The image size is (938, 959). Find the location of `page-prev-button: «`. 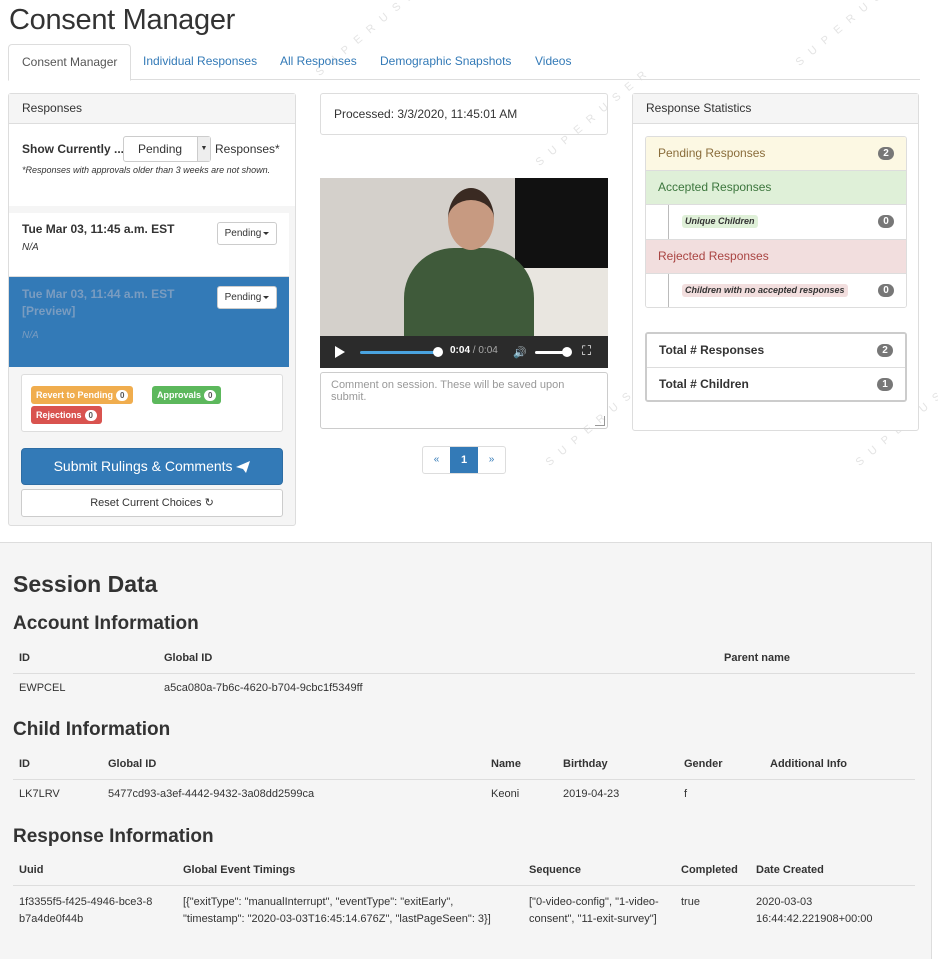

page-prev-button: « is located at coordinates (436, 460).